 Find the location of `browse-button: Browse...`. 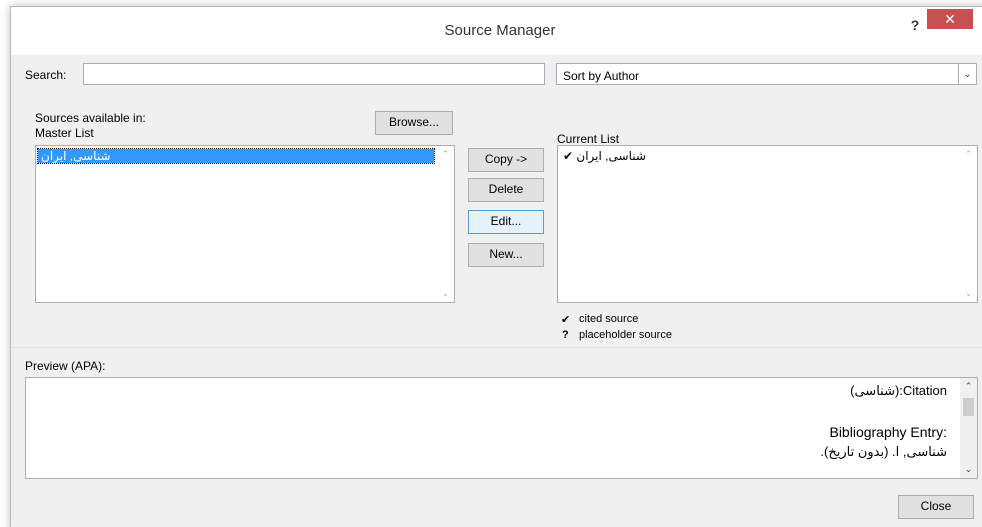

browse-button: Browse... is located at coordinates (414, 123).